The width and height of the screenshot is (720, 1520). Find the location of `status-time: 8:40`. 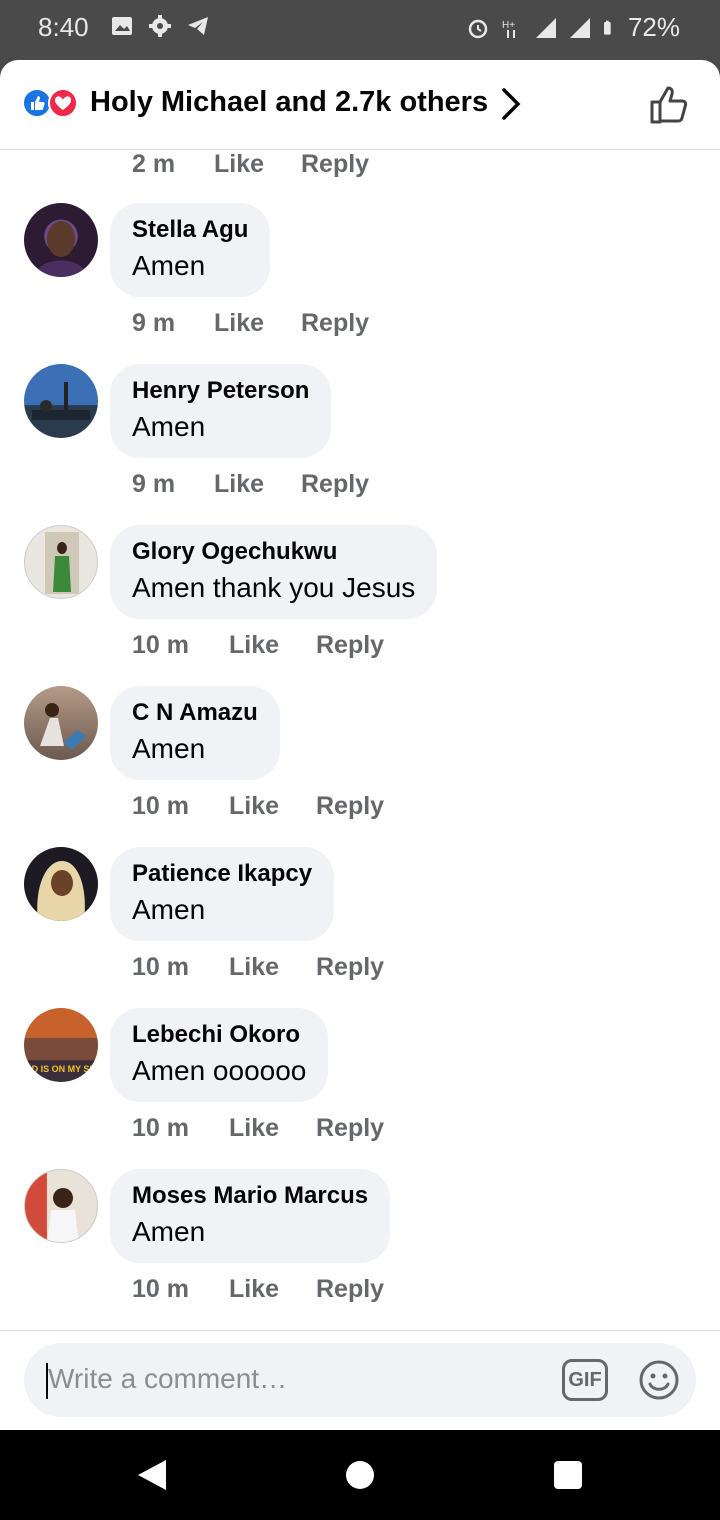

status-time: 8:40 is located at coordinates (63, 27).